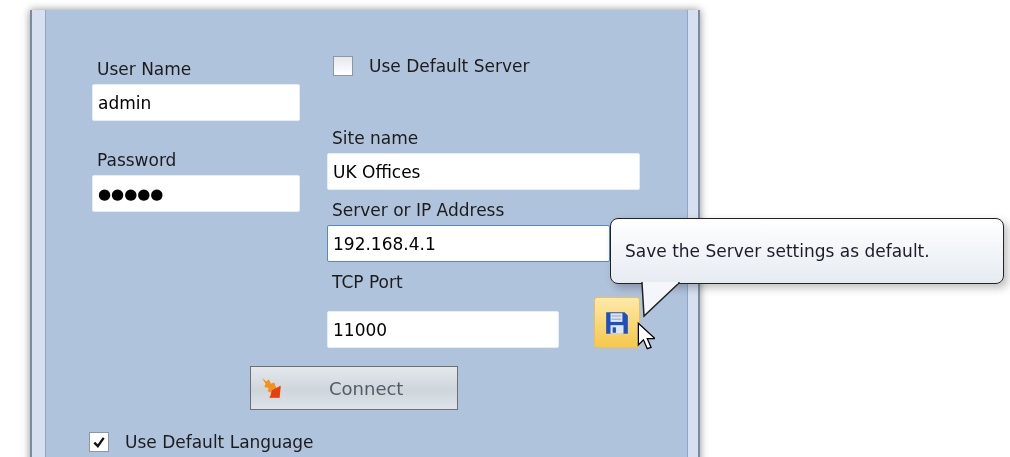 Image resolution: width=1010 pixels, height=457 pixels. What do you see at coordinates (219, 442) in the screenshot?
I see `checkbox-label: Use Default Language` at bounding box center [219, 442].